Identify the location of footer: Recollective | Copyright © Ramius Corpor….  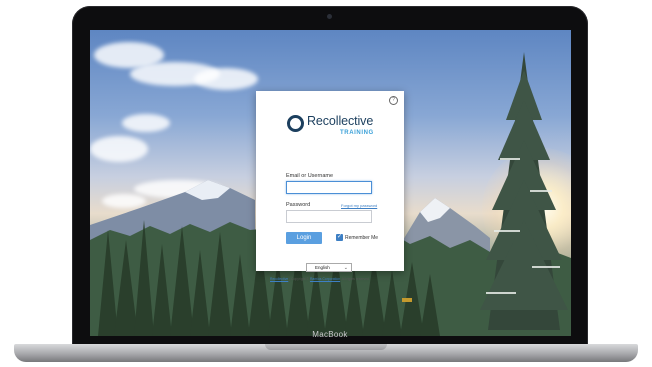
(332, 279).